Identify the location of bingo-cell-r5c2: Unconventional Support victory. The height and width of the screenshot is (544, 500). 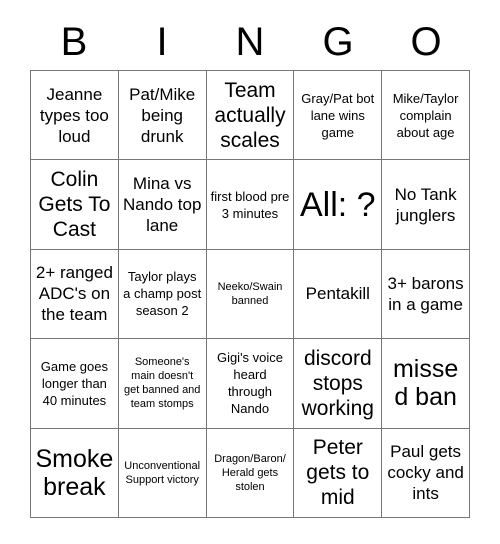
(162, 473).